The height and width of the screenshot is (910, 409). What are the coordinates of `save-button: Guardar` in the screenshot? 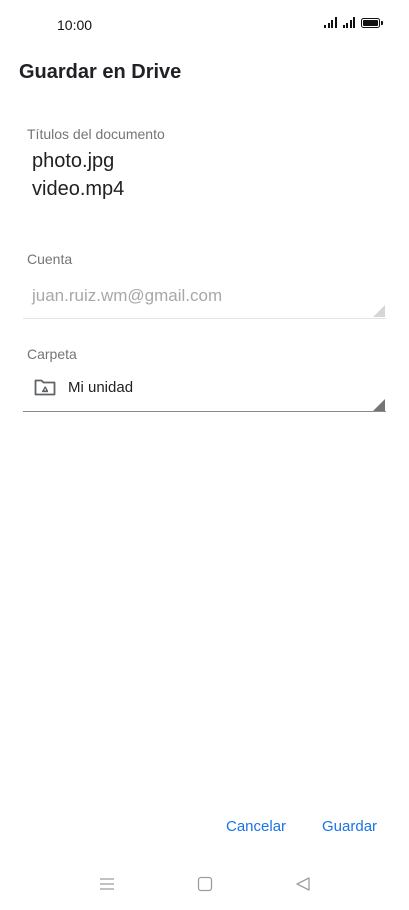 It's located at (349, 826).